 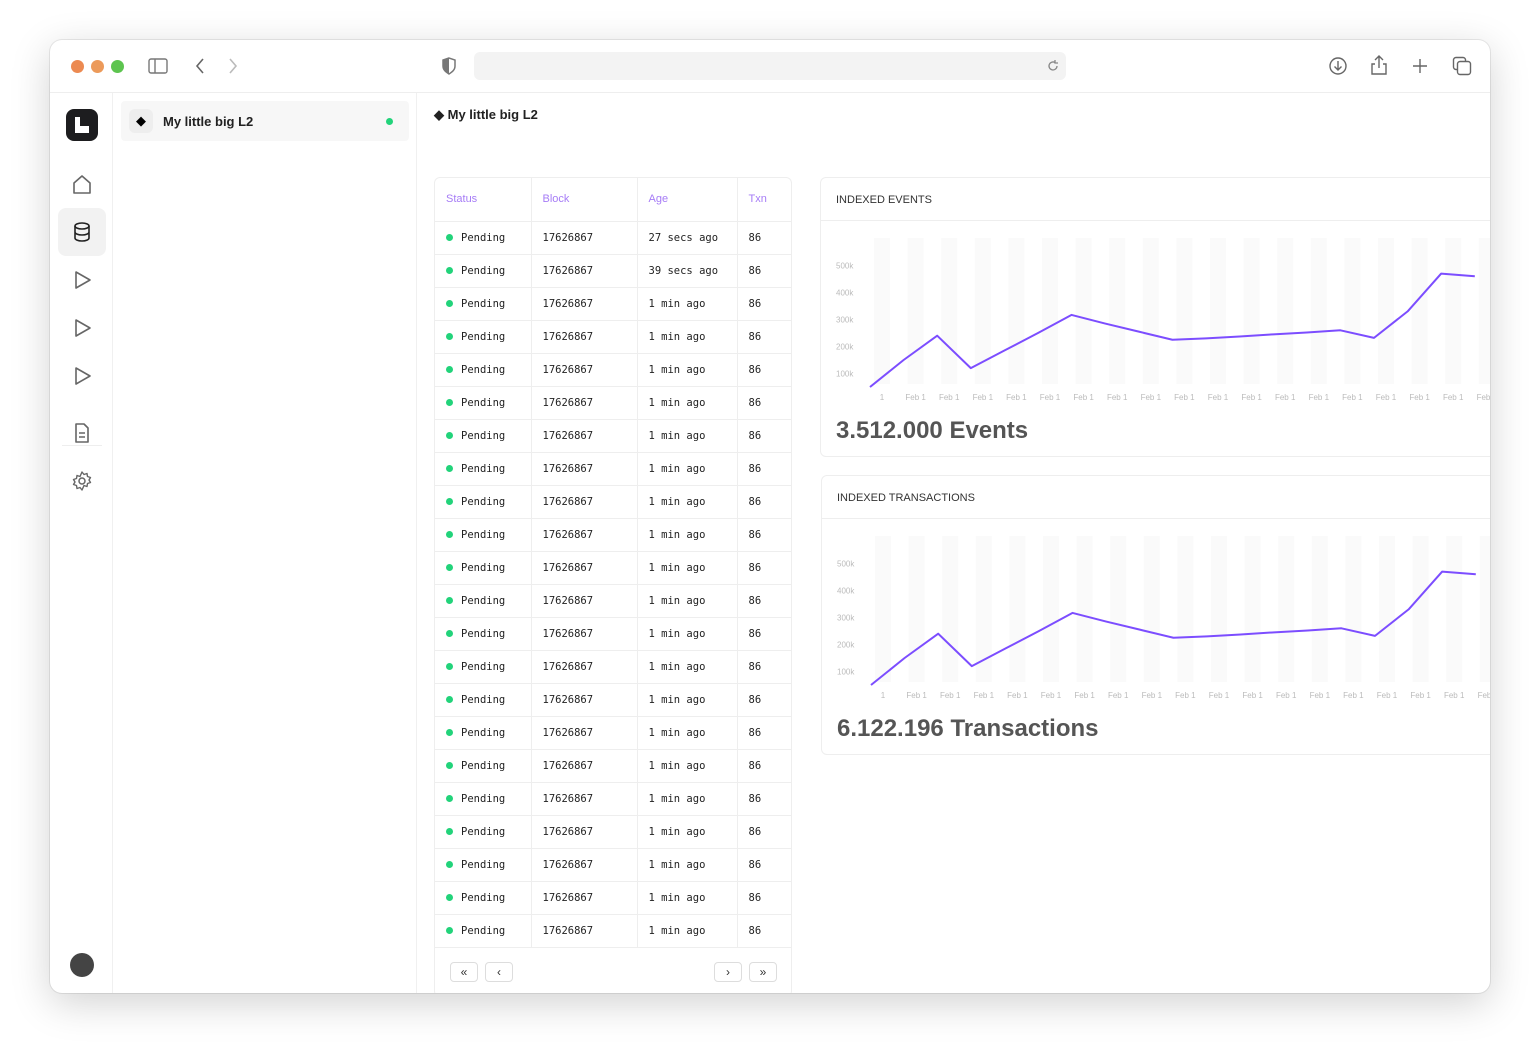 I want to click on table-row: Pending 17626867 39 secs ago 86, so click(x=613, y=271).